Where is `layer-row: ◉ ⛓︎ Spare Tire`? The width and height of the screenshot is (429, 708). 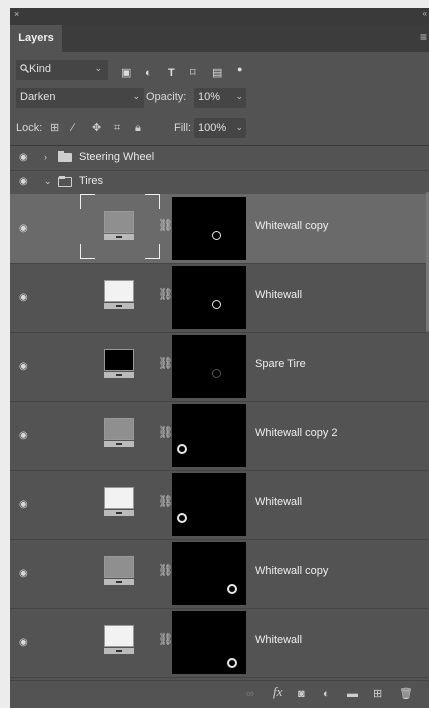 layer-row: ◉ ⛓︎ Spare Tire is located at coordinates (219, 367).